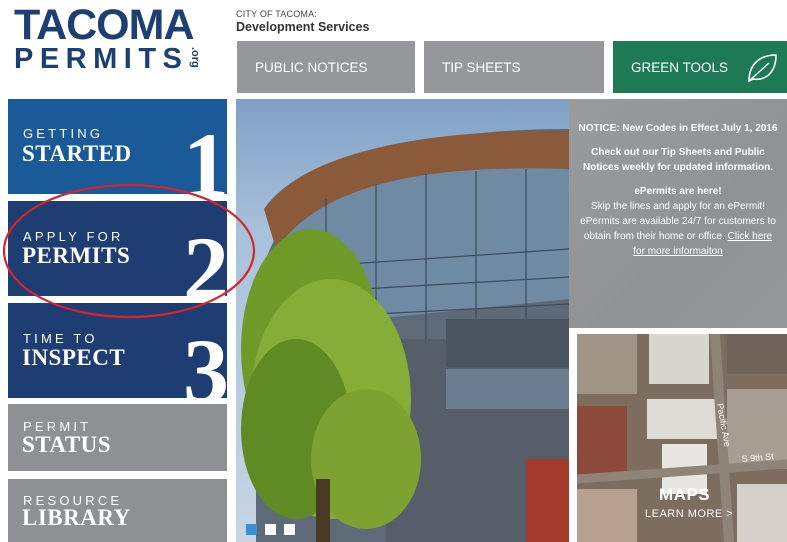 This screenshot has width=787, height=542. What do you see at coordinates (77, 153) in the screenshot?
I see `tile-1-big: STARTED` at bounding box center [77, 153].